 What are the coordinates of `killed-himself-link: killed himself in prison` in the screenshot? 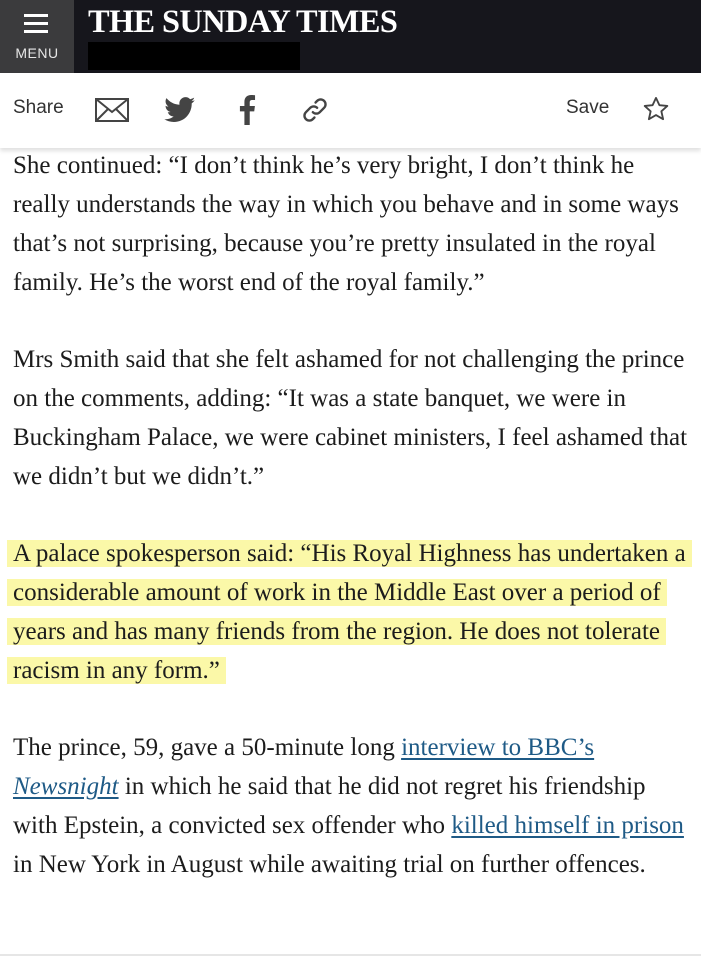 It's located at (567, 825).